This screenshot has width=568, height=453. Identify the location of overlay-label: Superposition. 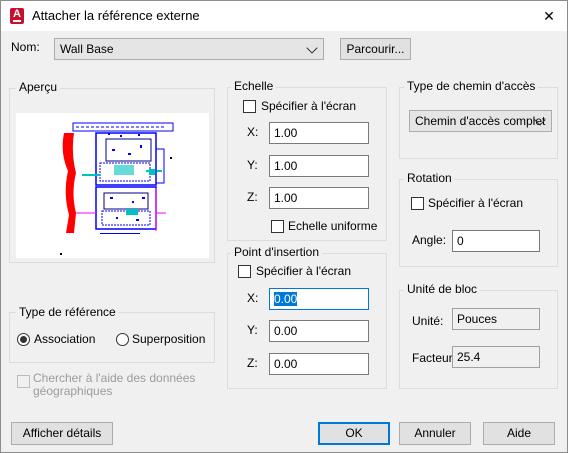
(168, 339).